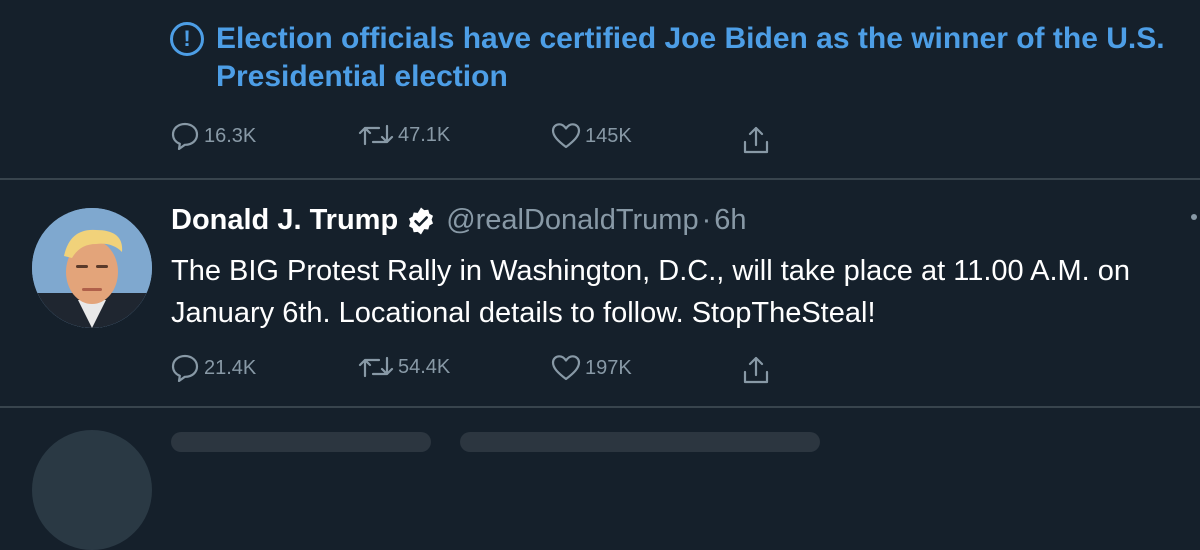  I want to click on display-name: Donald J. Trump, so click(284, 220).